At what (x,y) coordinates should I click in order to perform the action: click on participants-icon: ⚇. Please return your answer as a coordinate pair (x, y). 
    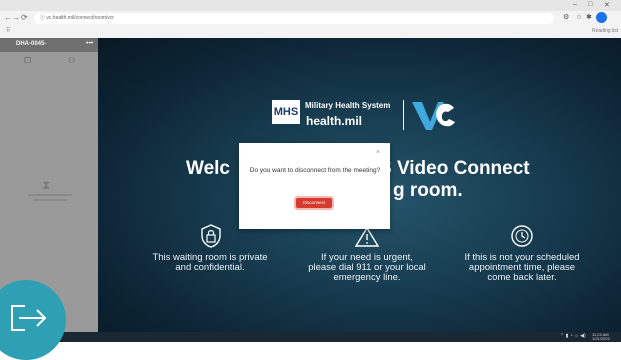
    Looking at the image, I should click on (71, 60).